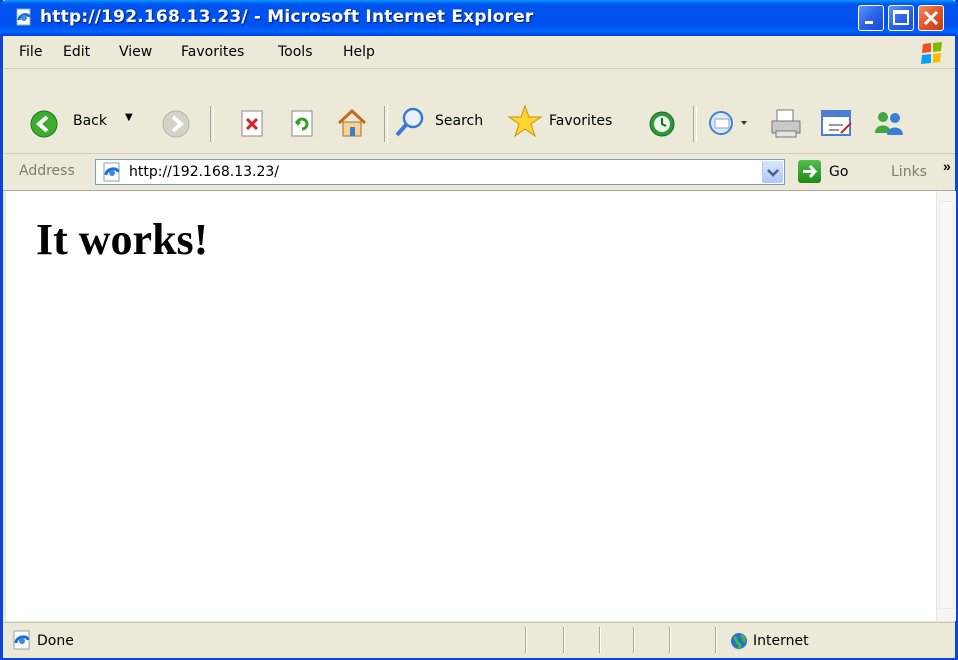 This screenshot has height=660, width=958. I want to click on windows-logo-icon, so click(932, 53).